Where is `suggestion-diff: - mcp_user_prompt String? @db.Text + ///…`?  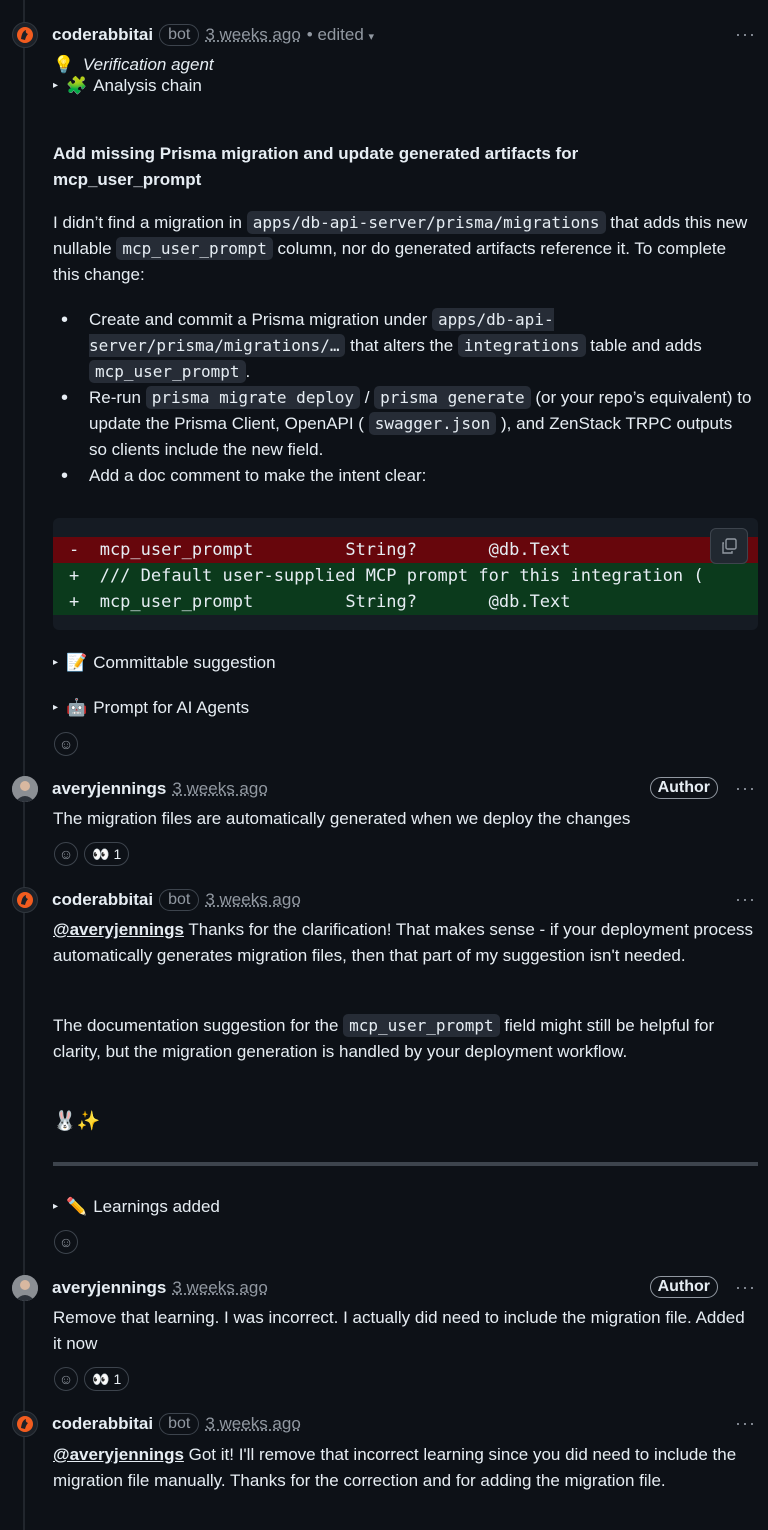
suggestion-diff: - mcp_user_prompt String? @db.Text + ///… is located at coordinates (405, 574).